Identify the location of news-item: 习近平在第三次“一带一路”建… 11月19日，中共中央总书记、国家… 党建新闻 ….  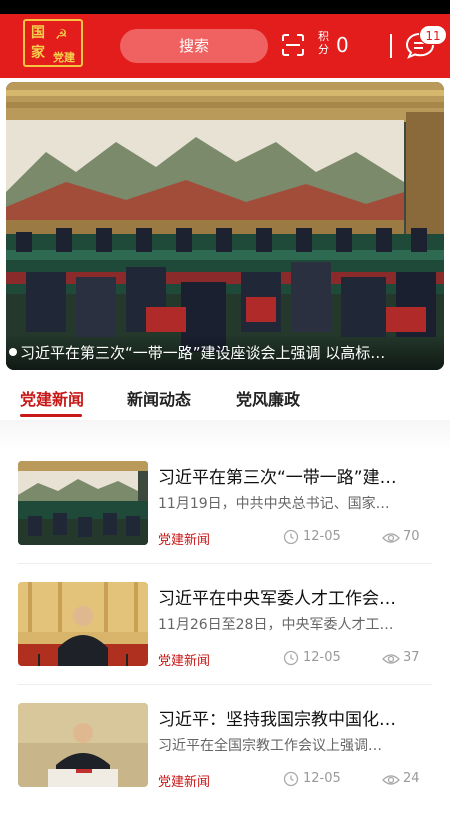
(225, 516).